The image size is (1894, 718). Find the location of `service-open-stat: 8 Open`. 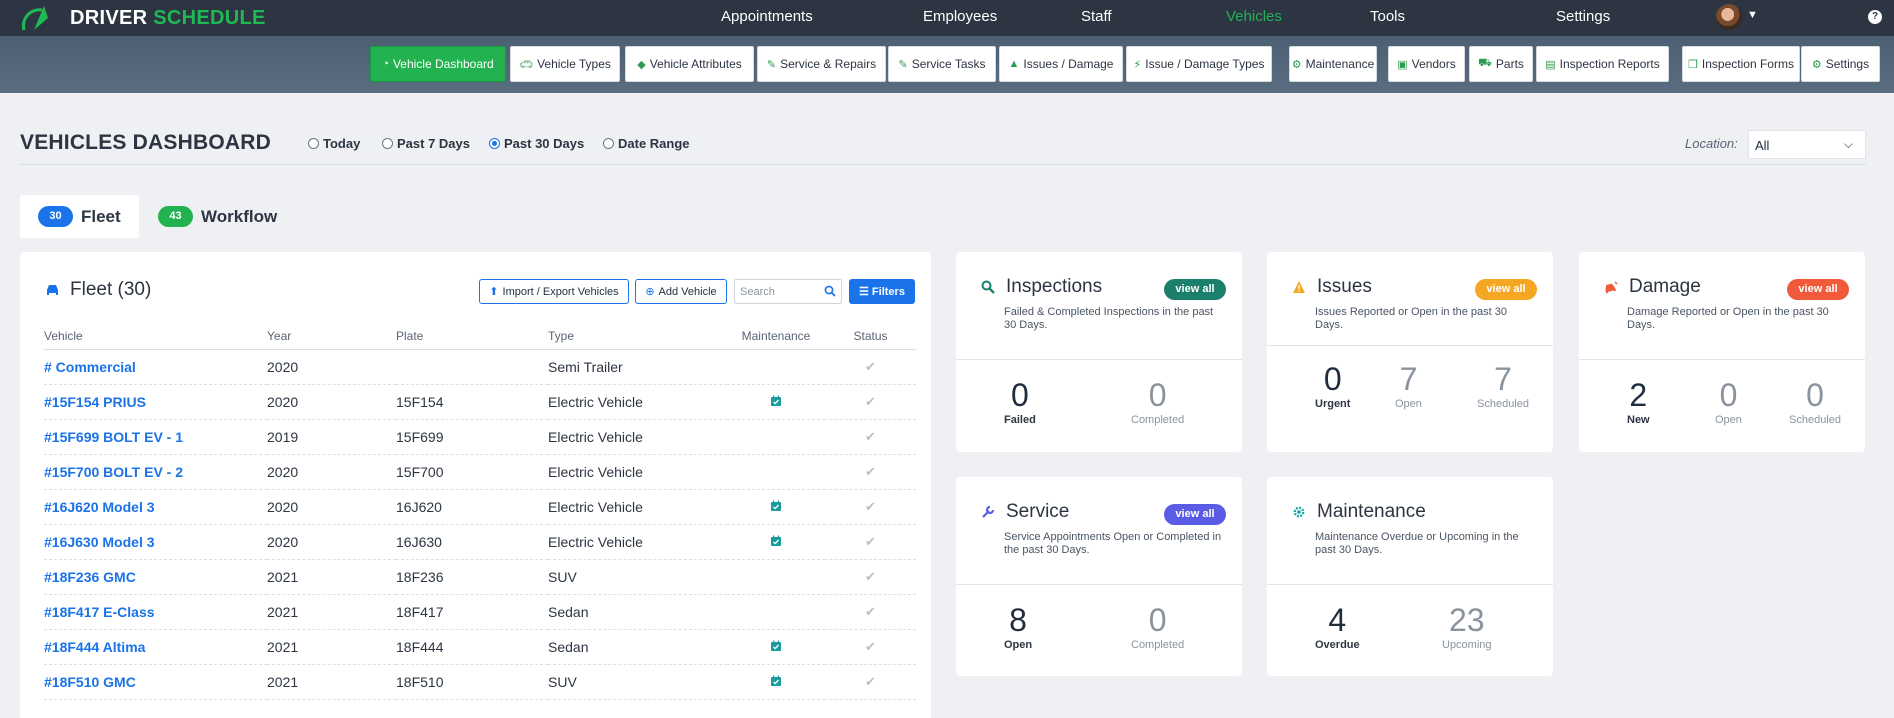

service-open-stat: 8 Open is located at coordinates (1018, 627).